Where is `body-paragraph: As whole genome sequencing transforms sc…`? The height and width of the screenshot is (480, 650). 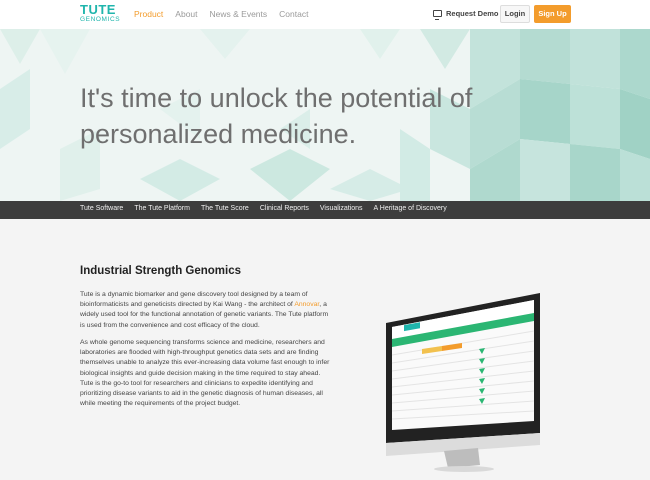
body-paragraph: As whole genome sequencing transforms sc… is located at coordinates (205, 373).